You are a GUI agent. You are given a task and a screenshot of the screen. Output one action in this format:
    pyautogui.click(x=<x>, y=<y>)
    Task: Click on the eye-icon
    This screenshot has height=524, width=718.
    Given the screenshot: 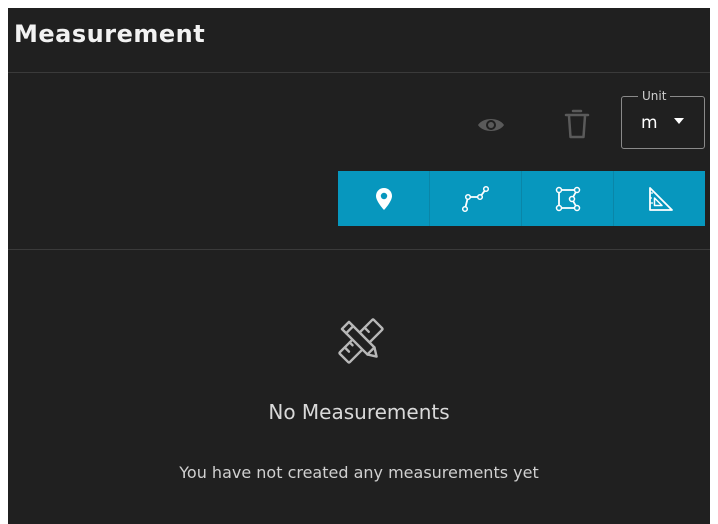 What is the action you would take?
    pyautogui.click(x=491, y=125)
    